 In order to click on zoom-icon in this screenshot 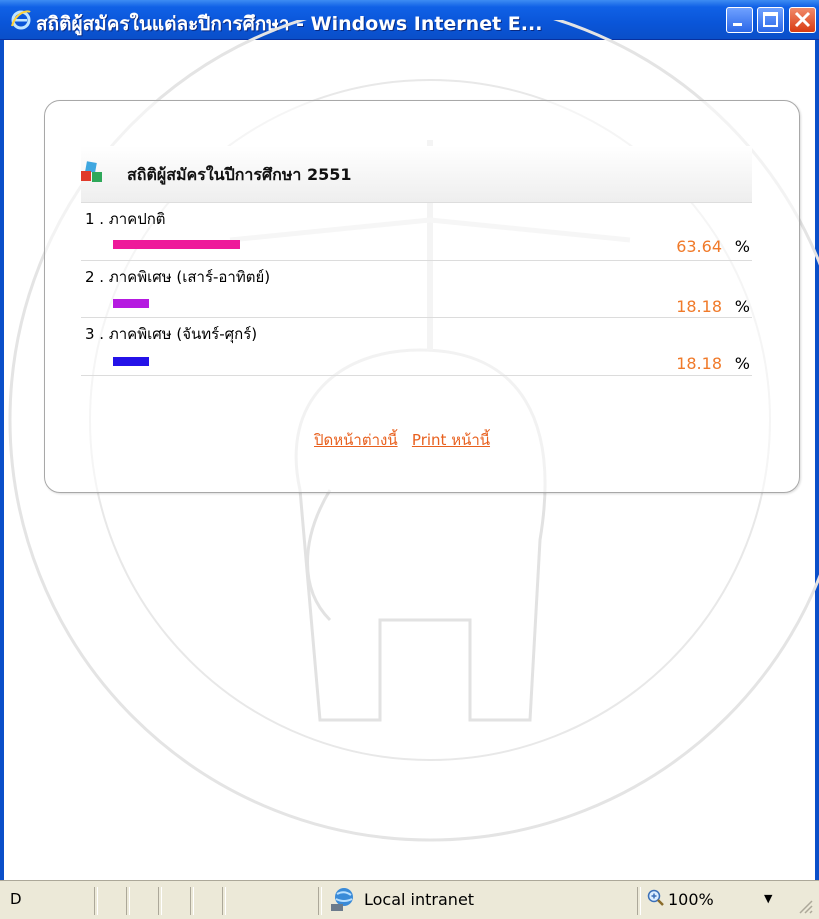, I will do `click(655, 897)`.